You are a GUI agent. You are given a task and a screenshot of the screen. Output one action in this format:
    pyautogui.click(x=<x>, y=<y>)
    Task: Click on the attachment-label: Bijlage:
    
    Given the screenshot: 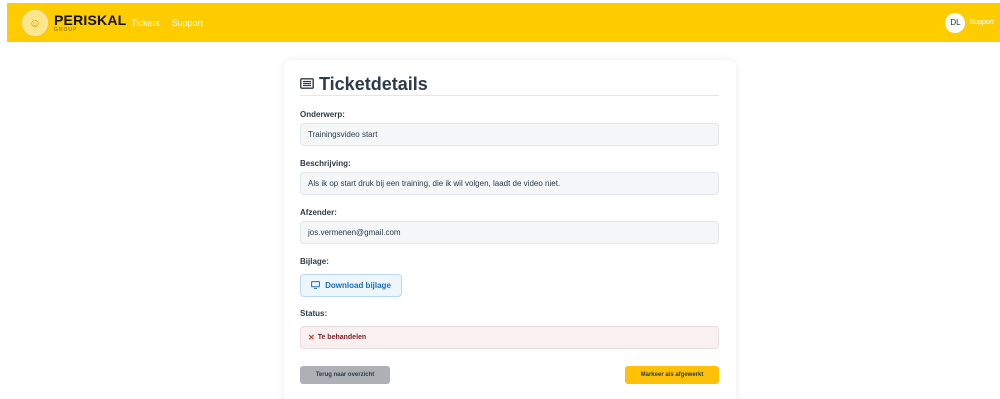 What is the action you would take?
    pyautogui.click(x=314, y=261)
    